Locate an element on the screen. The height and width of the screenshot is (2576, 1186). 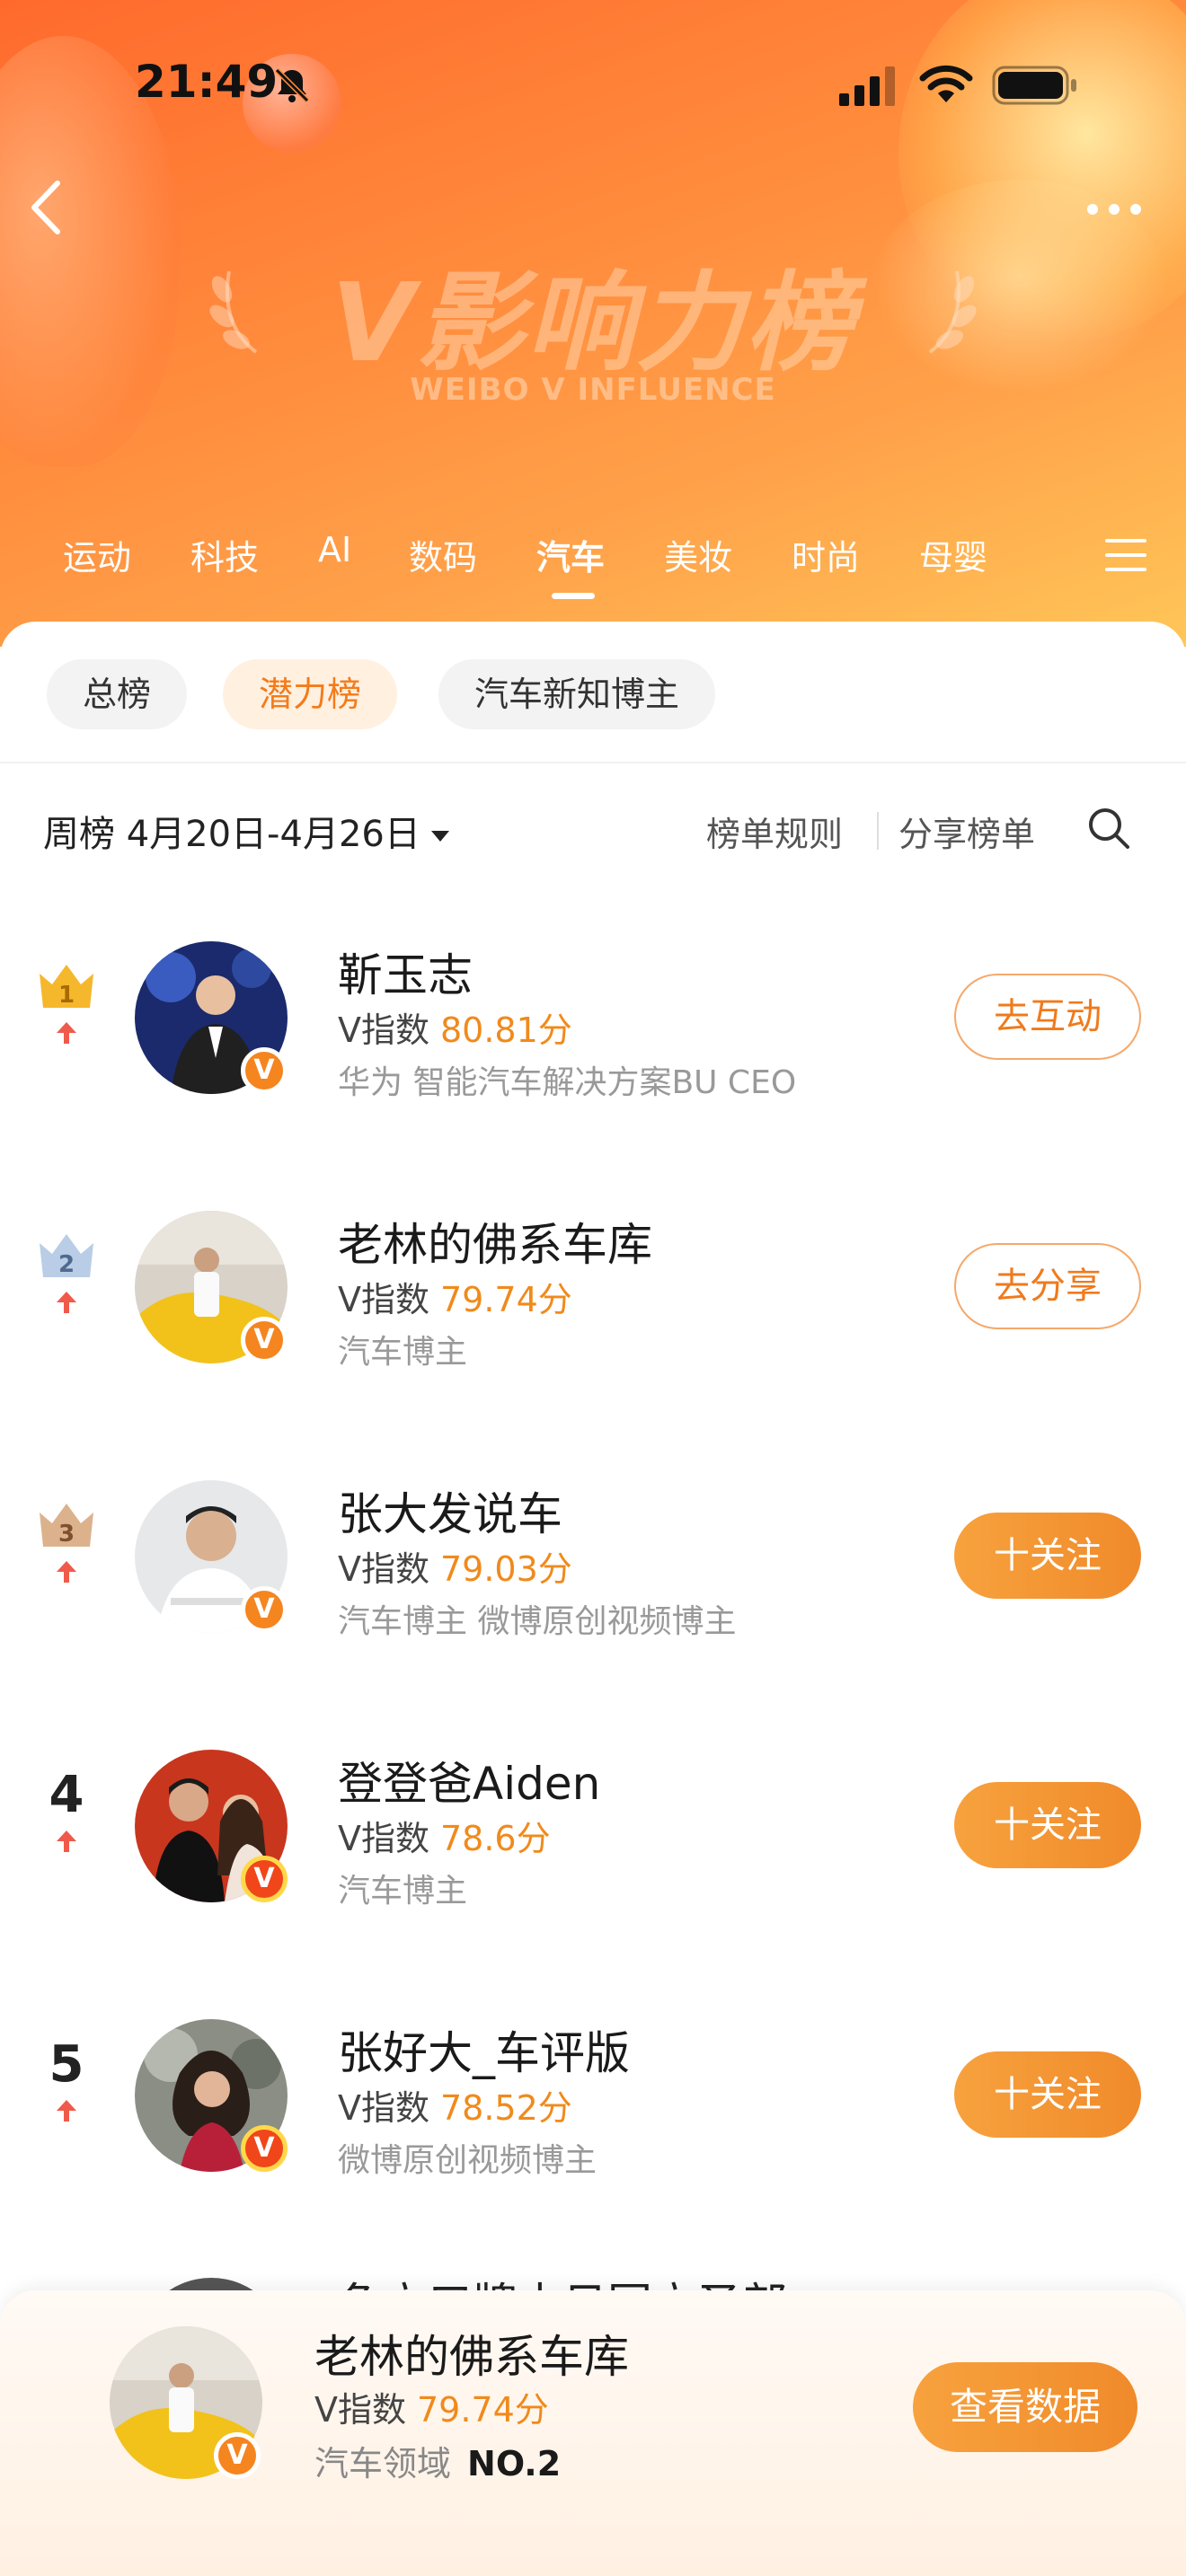
tab-maternity: 母婴 is located at coordinates (953, 554).